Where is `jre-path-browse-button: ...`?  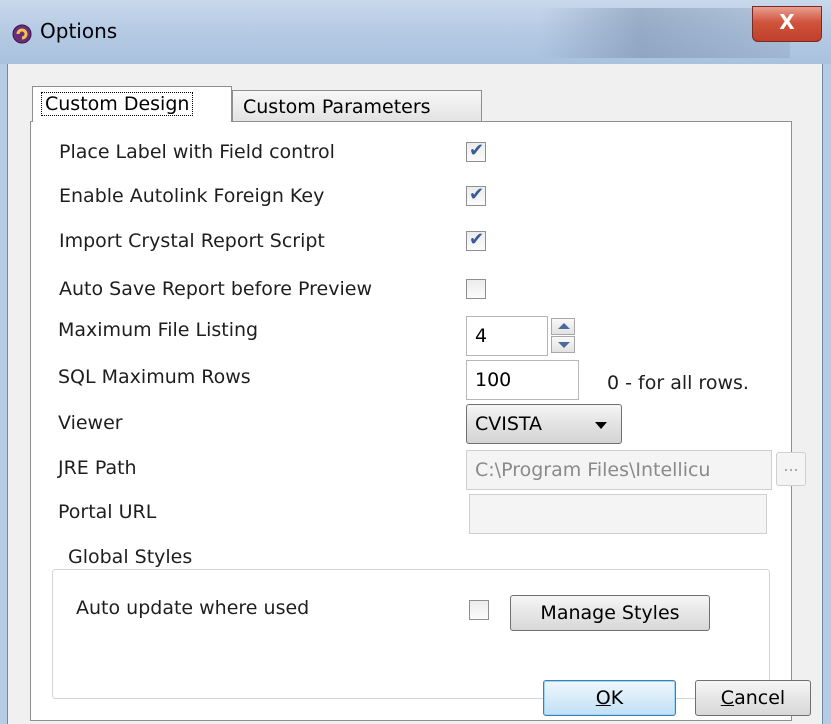
jre-path-browse-button: ... is located at coordinates (791, 469).